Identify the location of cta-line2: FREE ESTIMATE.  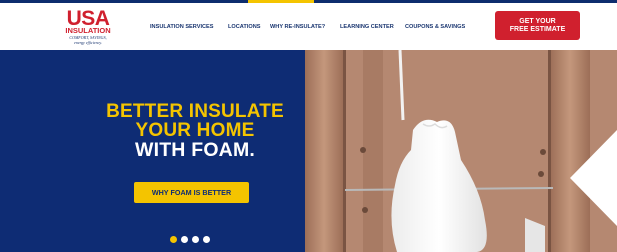
(537, 29).